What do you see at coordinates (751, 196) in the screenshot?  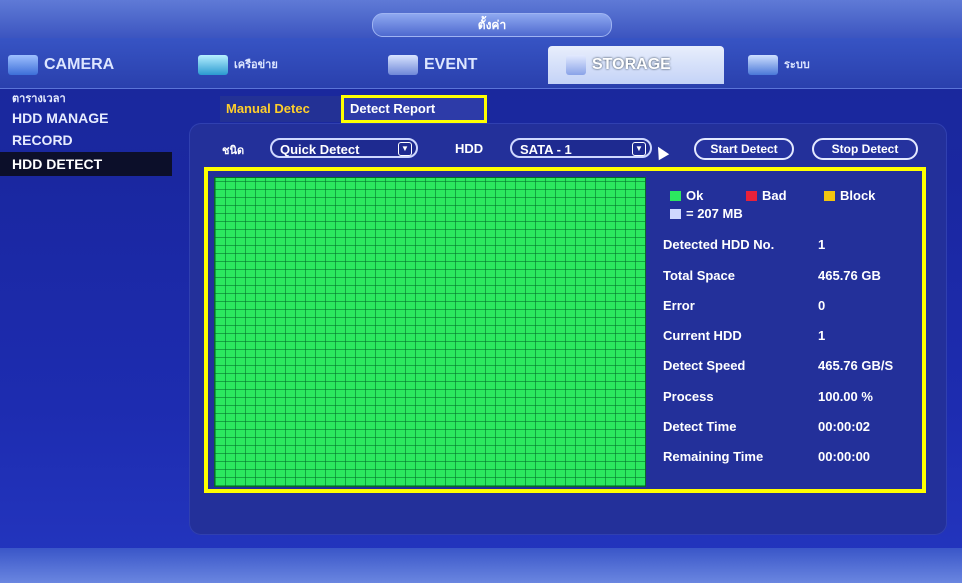 I see `bad-swatch` at bounding box center [751, 196].